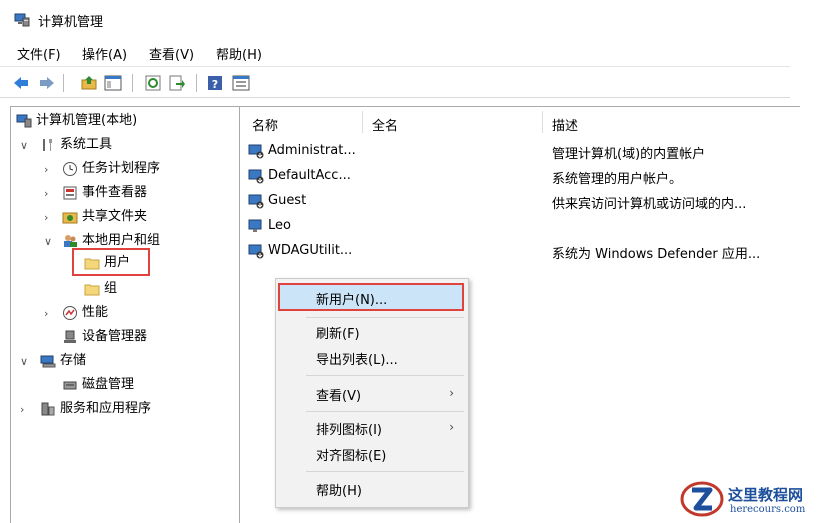 The height and width of the screenshot is (523, 818). What do you see at coordinates (385, 124) in the screenshot?
I see `column-header-full-name: 全名` at bounding box center [385, 124].